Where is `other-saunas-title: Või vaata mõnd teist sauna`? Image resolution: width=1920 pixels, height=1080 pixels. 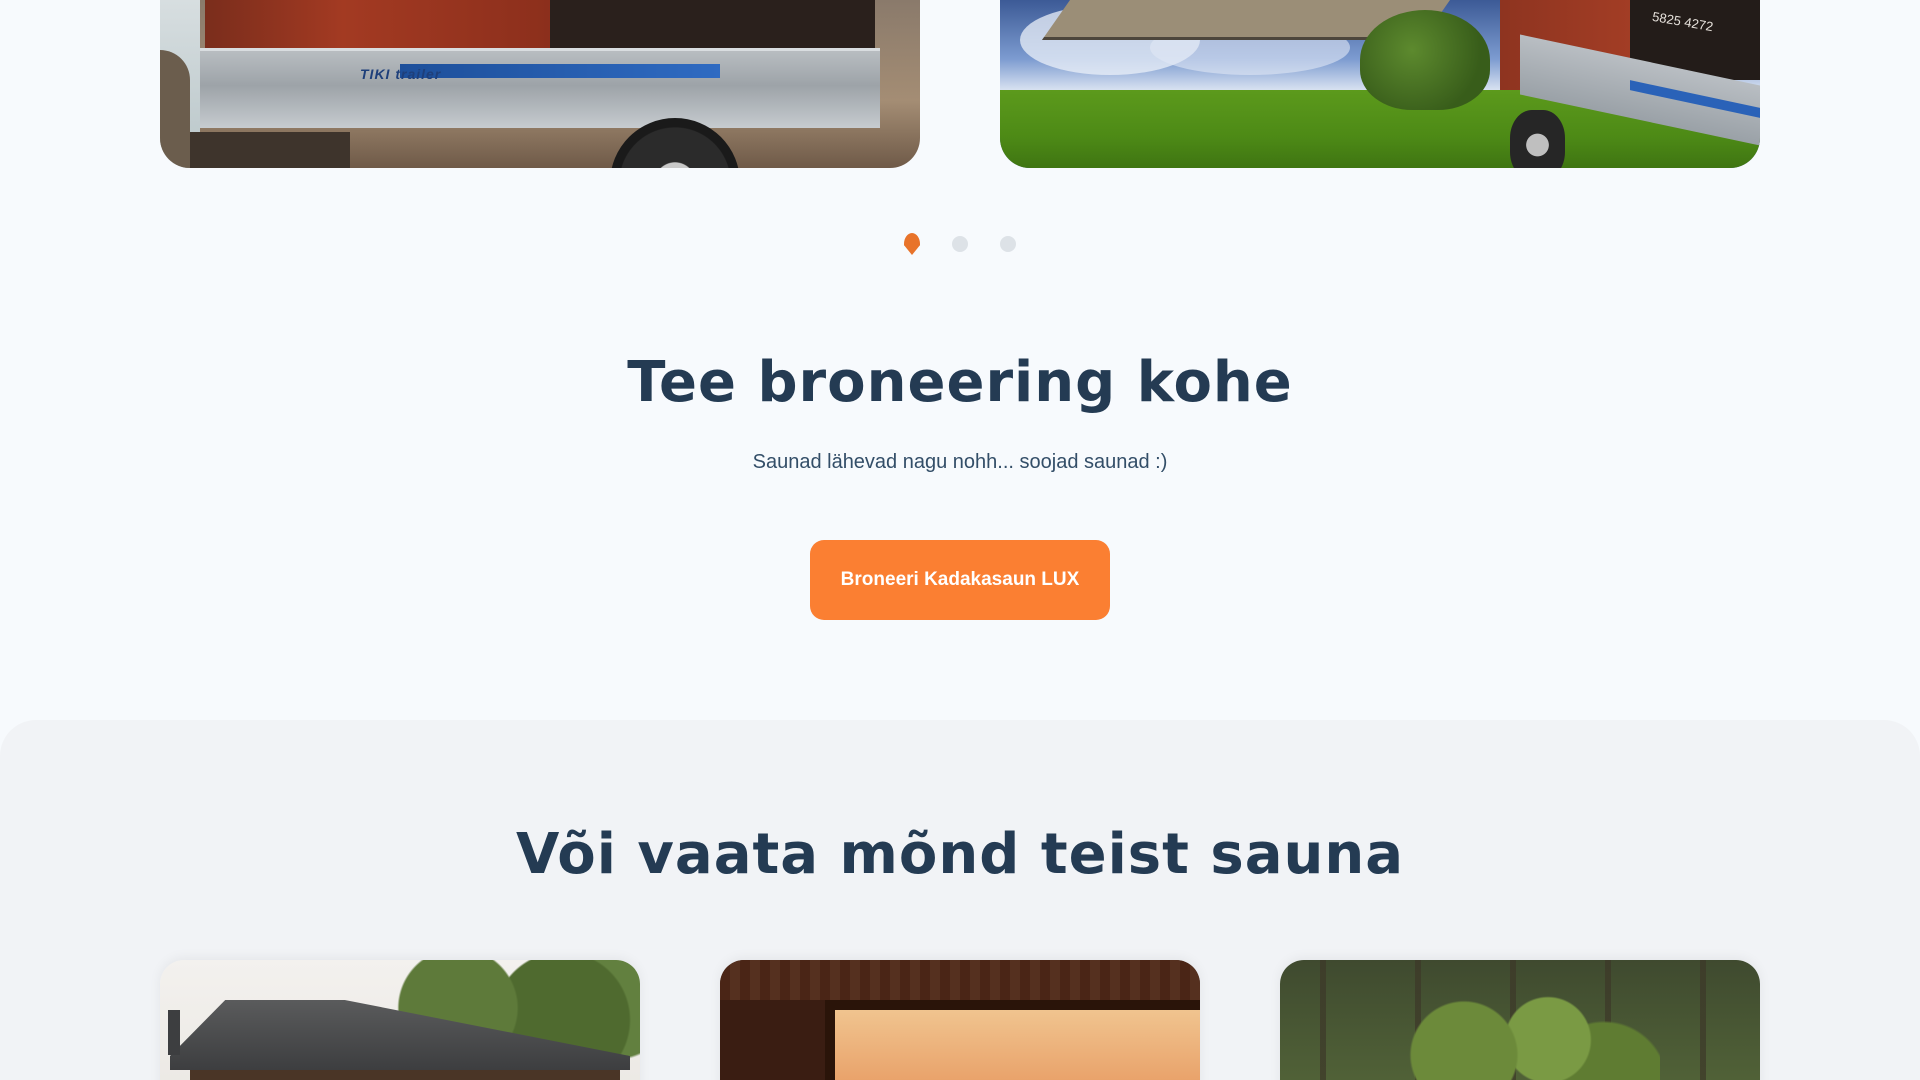 other-saunas-title: Või vaata mõnd teist sauna is located at coordinates (960, 854).